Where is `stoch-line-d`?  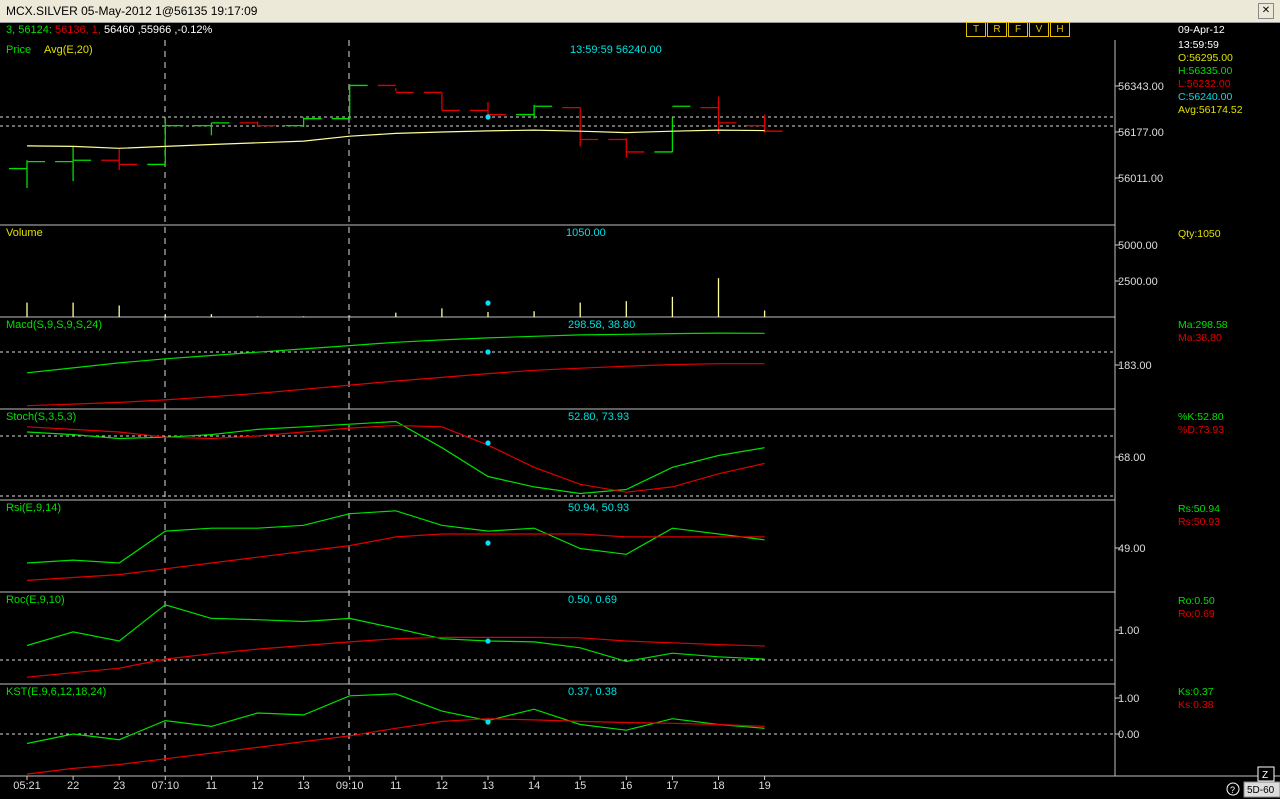
stoch-line-d is located at coordinates (395, 458).